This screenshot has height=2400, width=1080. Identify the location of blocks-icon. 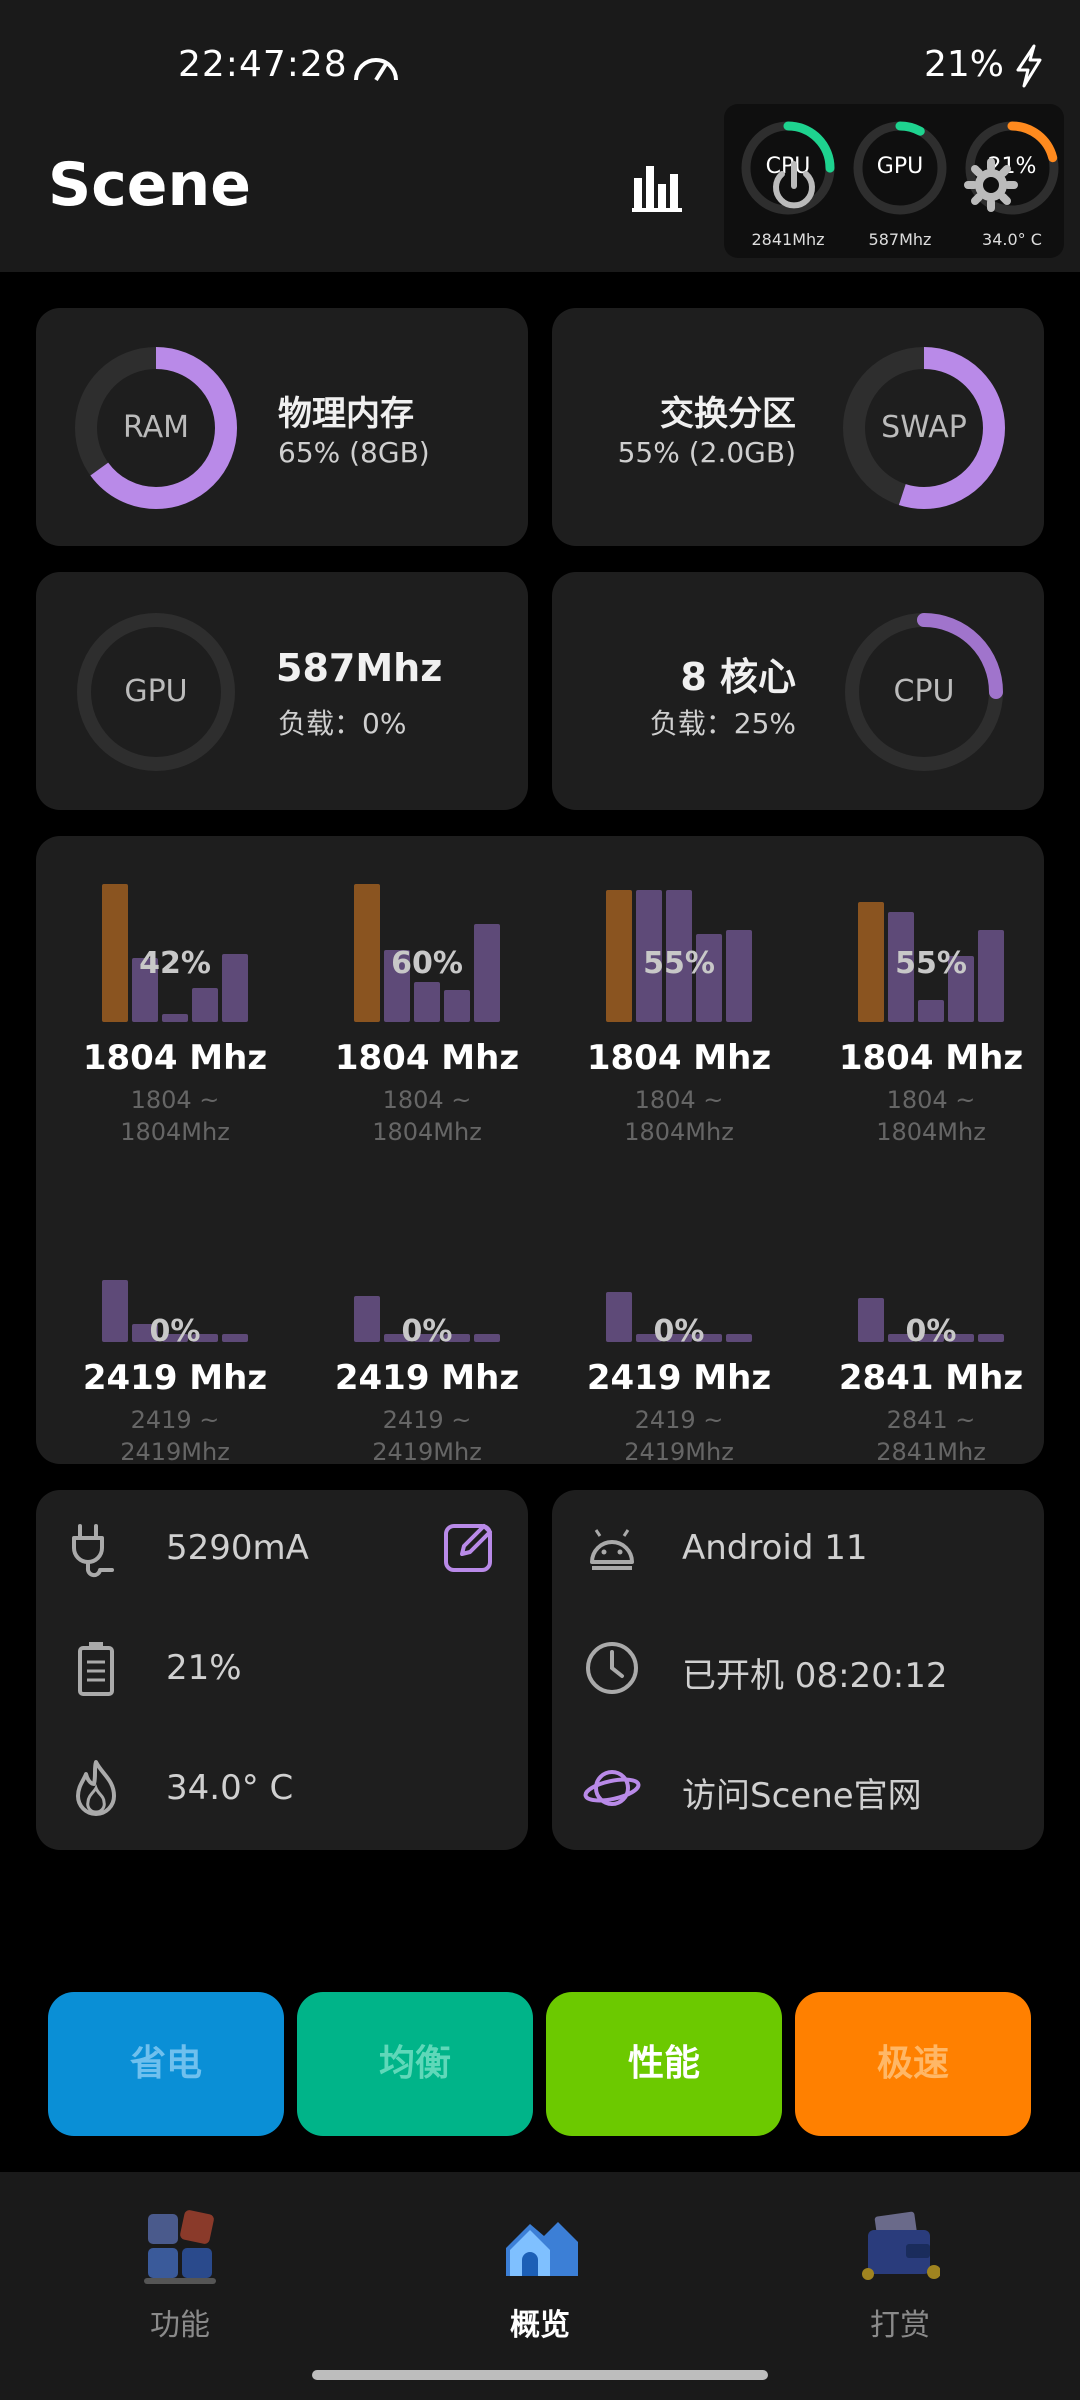
(180, 2247).